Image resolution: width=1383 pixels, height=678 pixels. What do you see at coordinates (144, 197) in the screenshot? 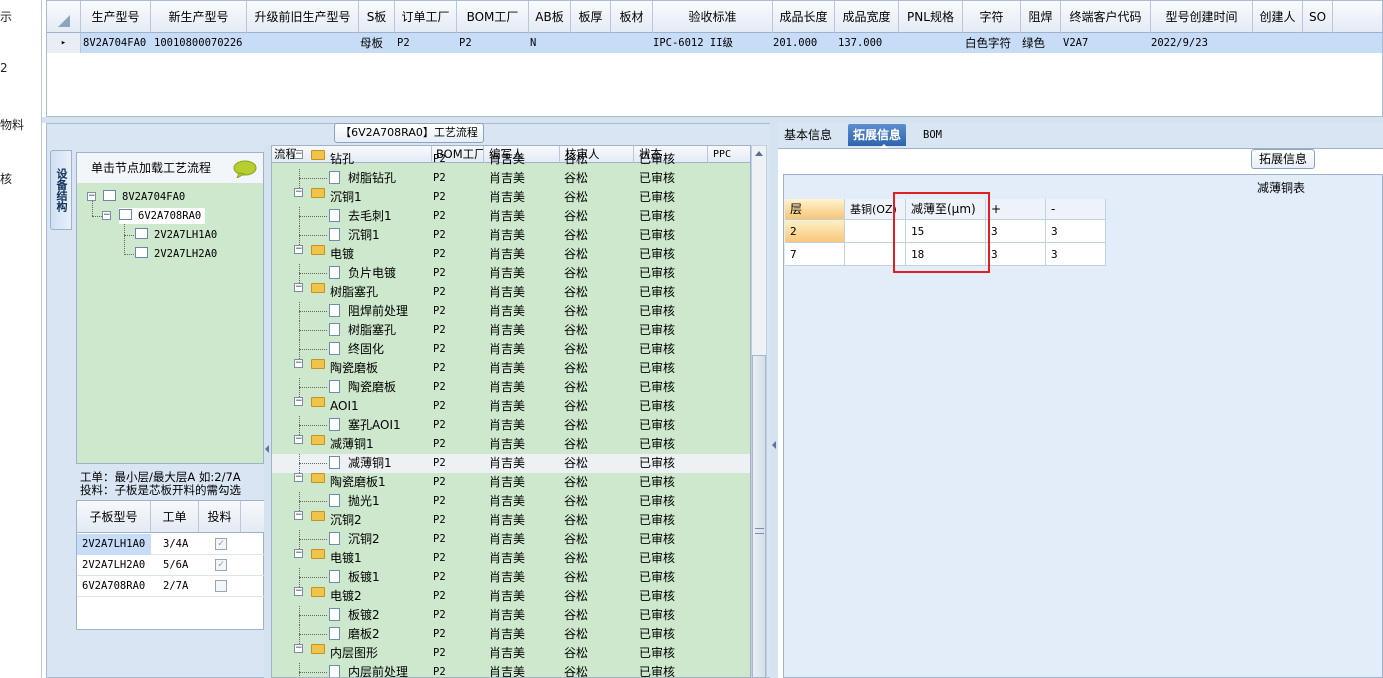
I see `tree-node: 8V2A704FA0` at bounding box center [144, 197].